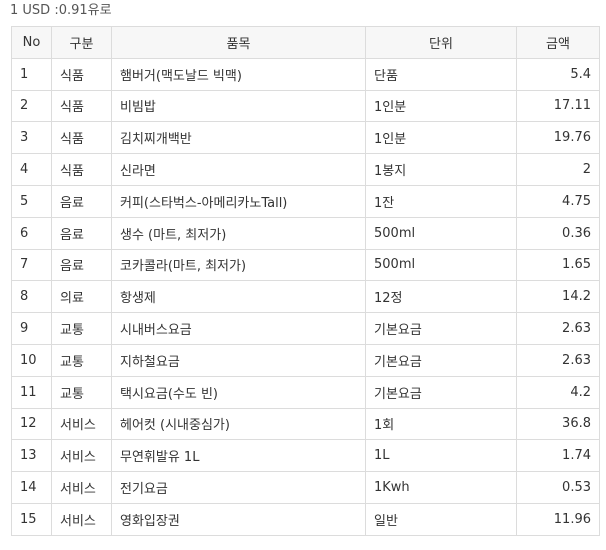  I want to click on table-row: 4 식품 신라면 1봉지 2, so click(305, 169).